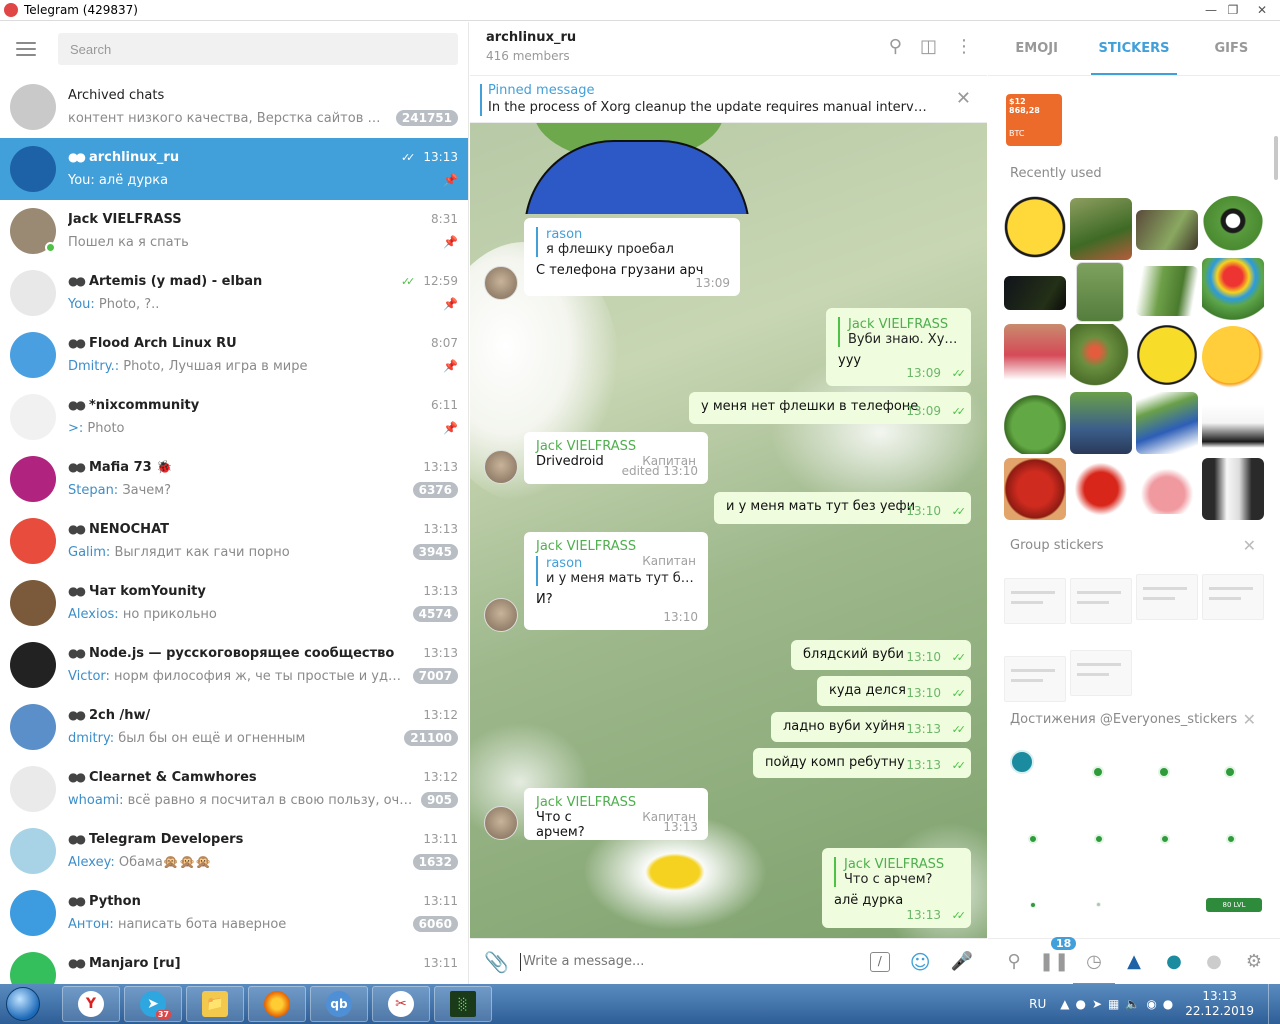 Image resolution: width=1280 pixels, height=1024 pixels. What do you see at coordinates (258, 49) in the screenshot?
I see `search-input` at bounding box center [258, 49].